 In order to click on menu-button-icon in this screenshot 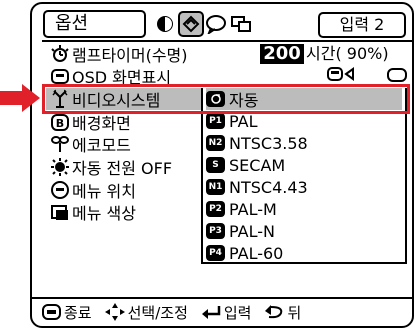, I will do `click(51, 312)`.